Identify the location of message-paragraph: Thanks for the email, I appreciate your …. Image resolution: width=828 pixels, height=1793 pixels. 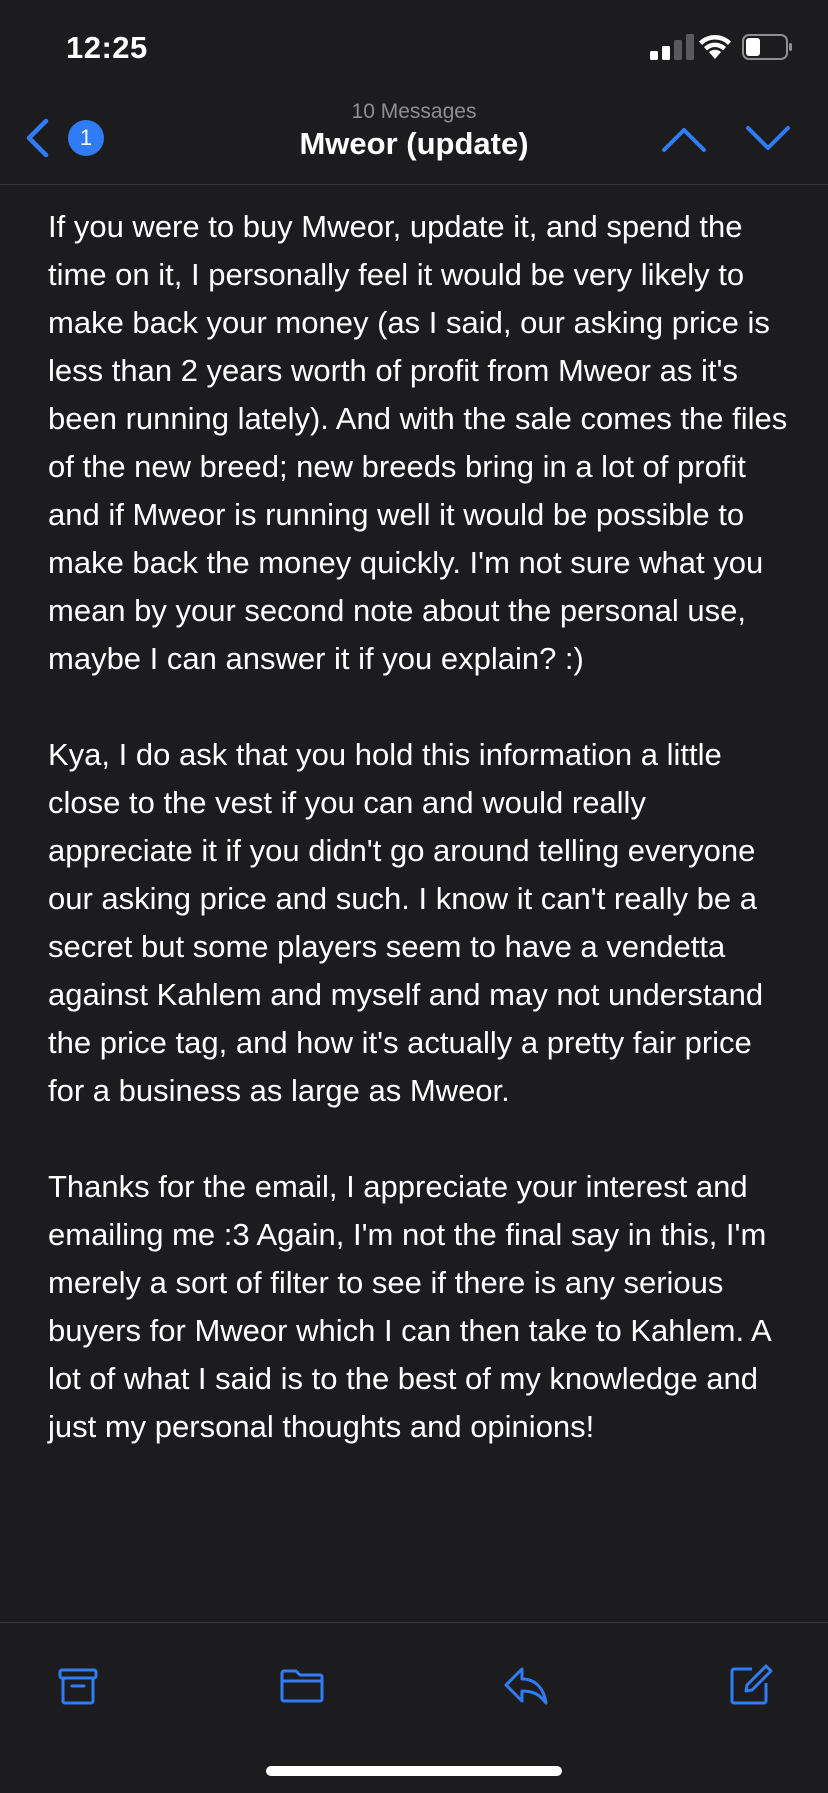
(409, 1306).